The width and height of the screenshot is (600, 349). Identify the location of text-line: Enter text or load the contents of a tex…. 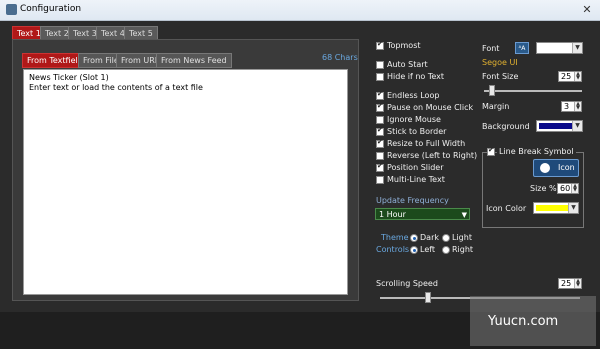
(116, 87).